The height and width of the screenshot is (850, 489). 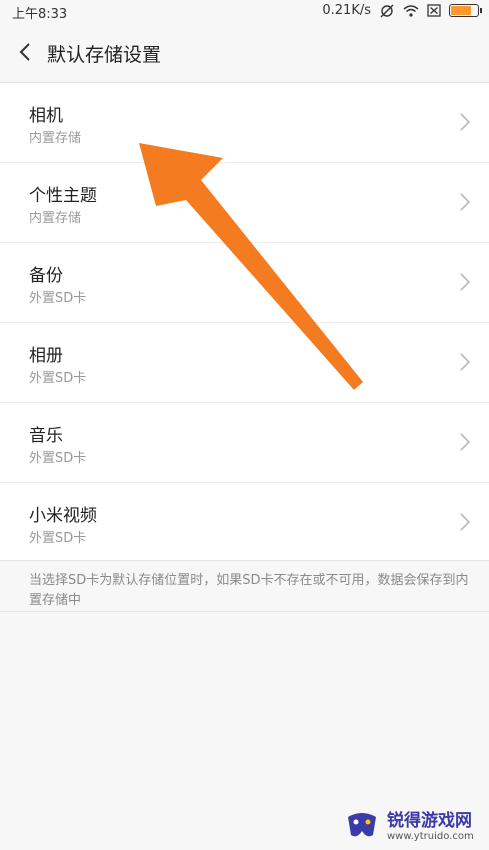 What do you see at coordinates (244, 283) in the screenshot?
I see `setting-row-backup: 备份 外置SD卡` at bounding box center [244, 283].